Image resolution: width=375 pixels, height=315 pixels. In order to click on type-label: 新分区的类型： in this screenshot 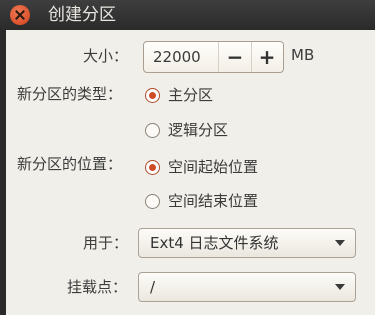, I will do `click(70, 94)`.